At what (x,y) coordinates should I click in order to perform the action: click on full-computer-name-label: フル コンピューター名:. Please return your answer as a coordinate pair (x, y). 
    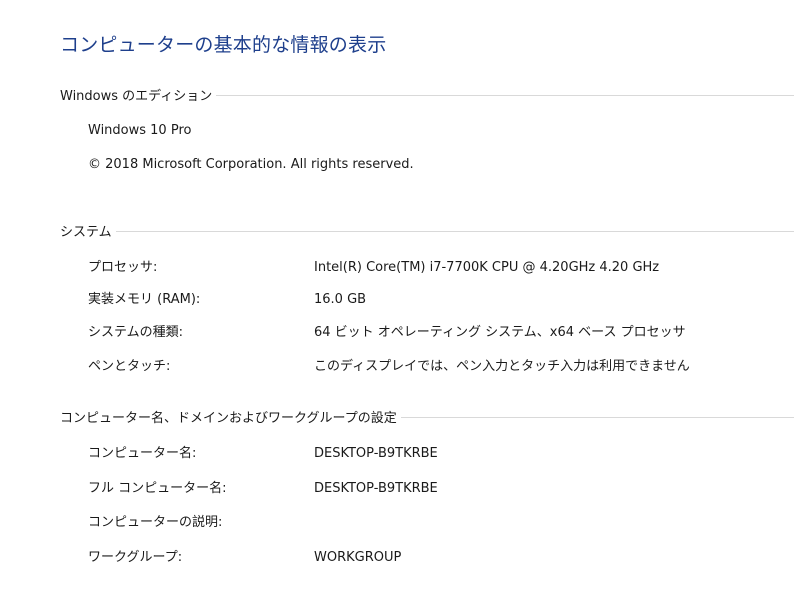
    Looking at the image, I should click on (157, 488).